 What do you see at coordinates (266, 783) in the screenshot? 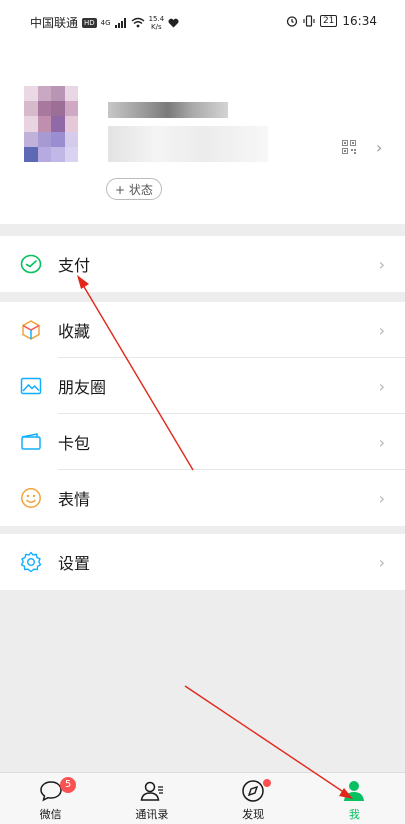
I see `new-dot-badge` at bounding box center [266, 783].